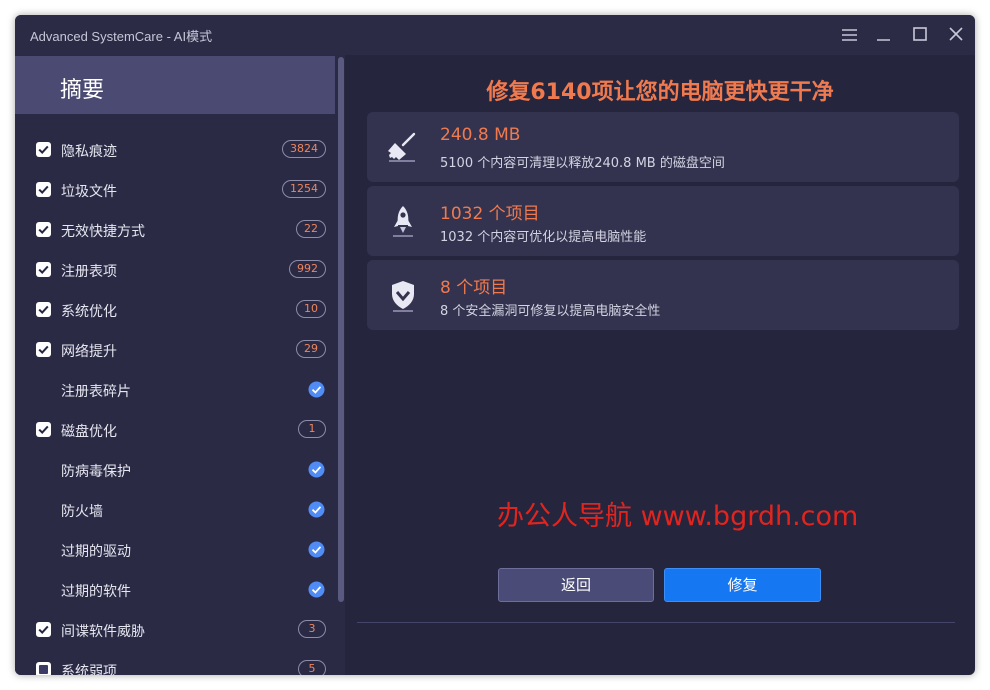 This screenshot has width=990, height=690. I want to click on summary-item-label: 注册表碎片, so click(96, 392).